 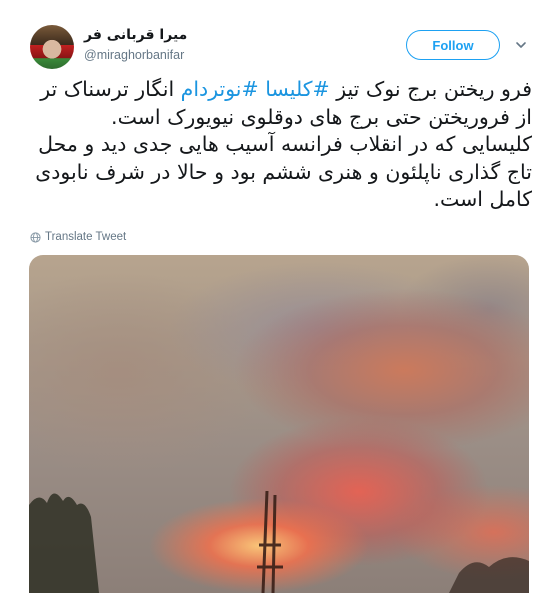 I want to click on avatar, so click(x=52, y=47).